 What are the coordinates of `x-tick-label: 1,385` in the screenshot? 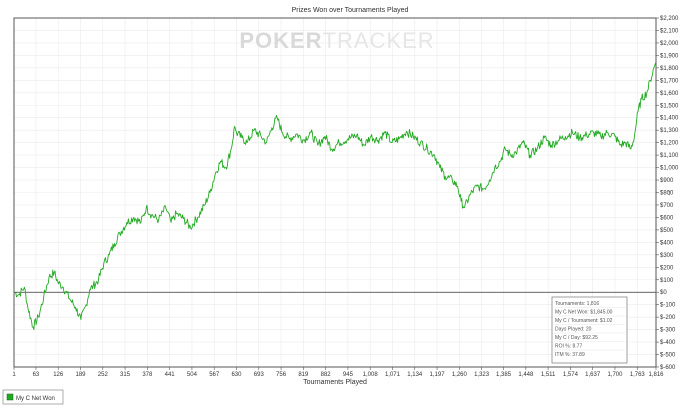 It's located at (504, 375).